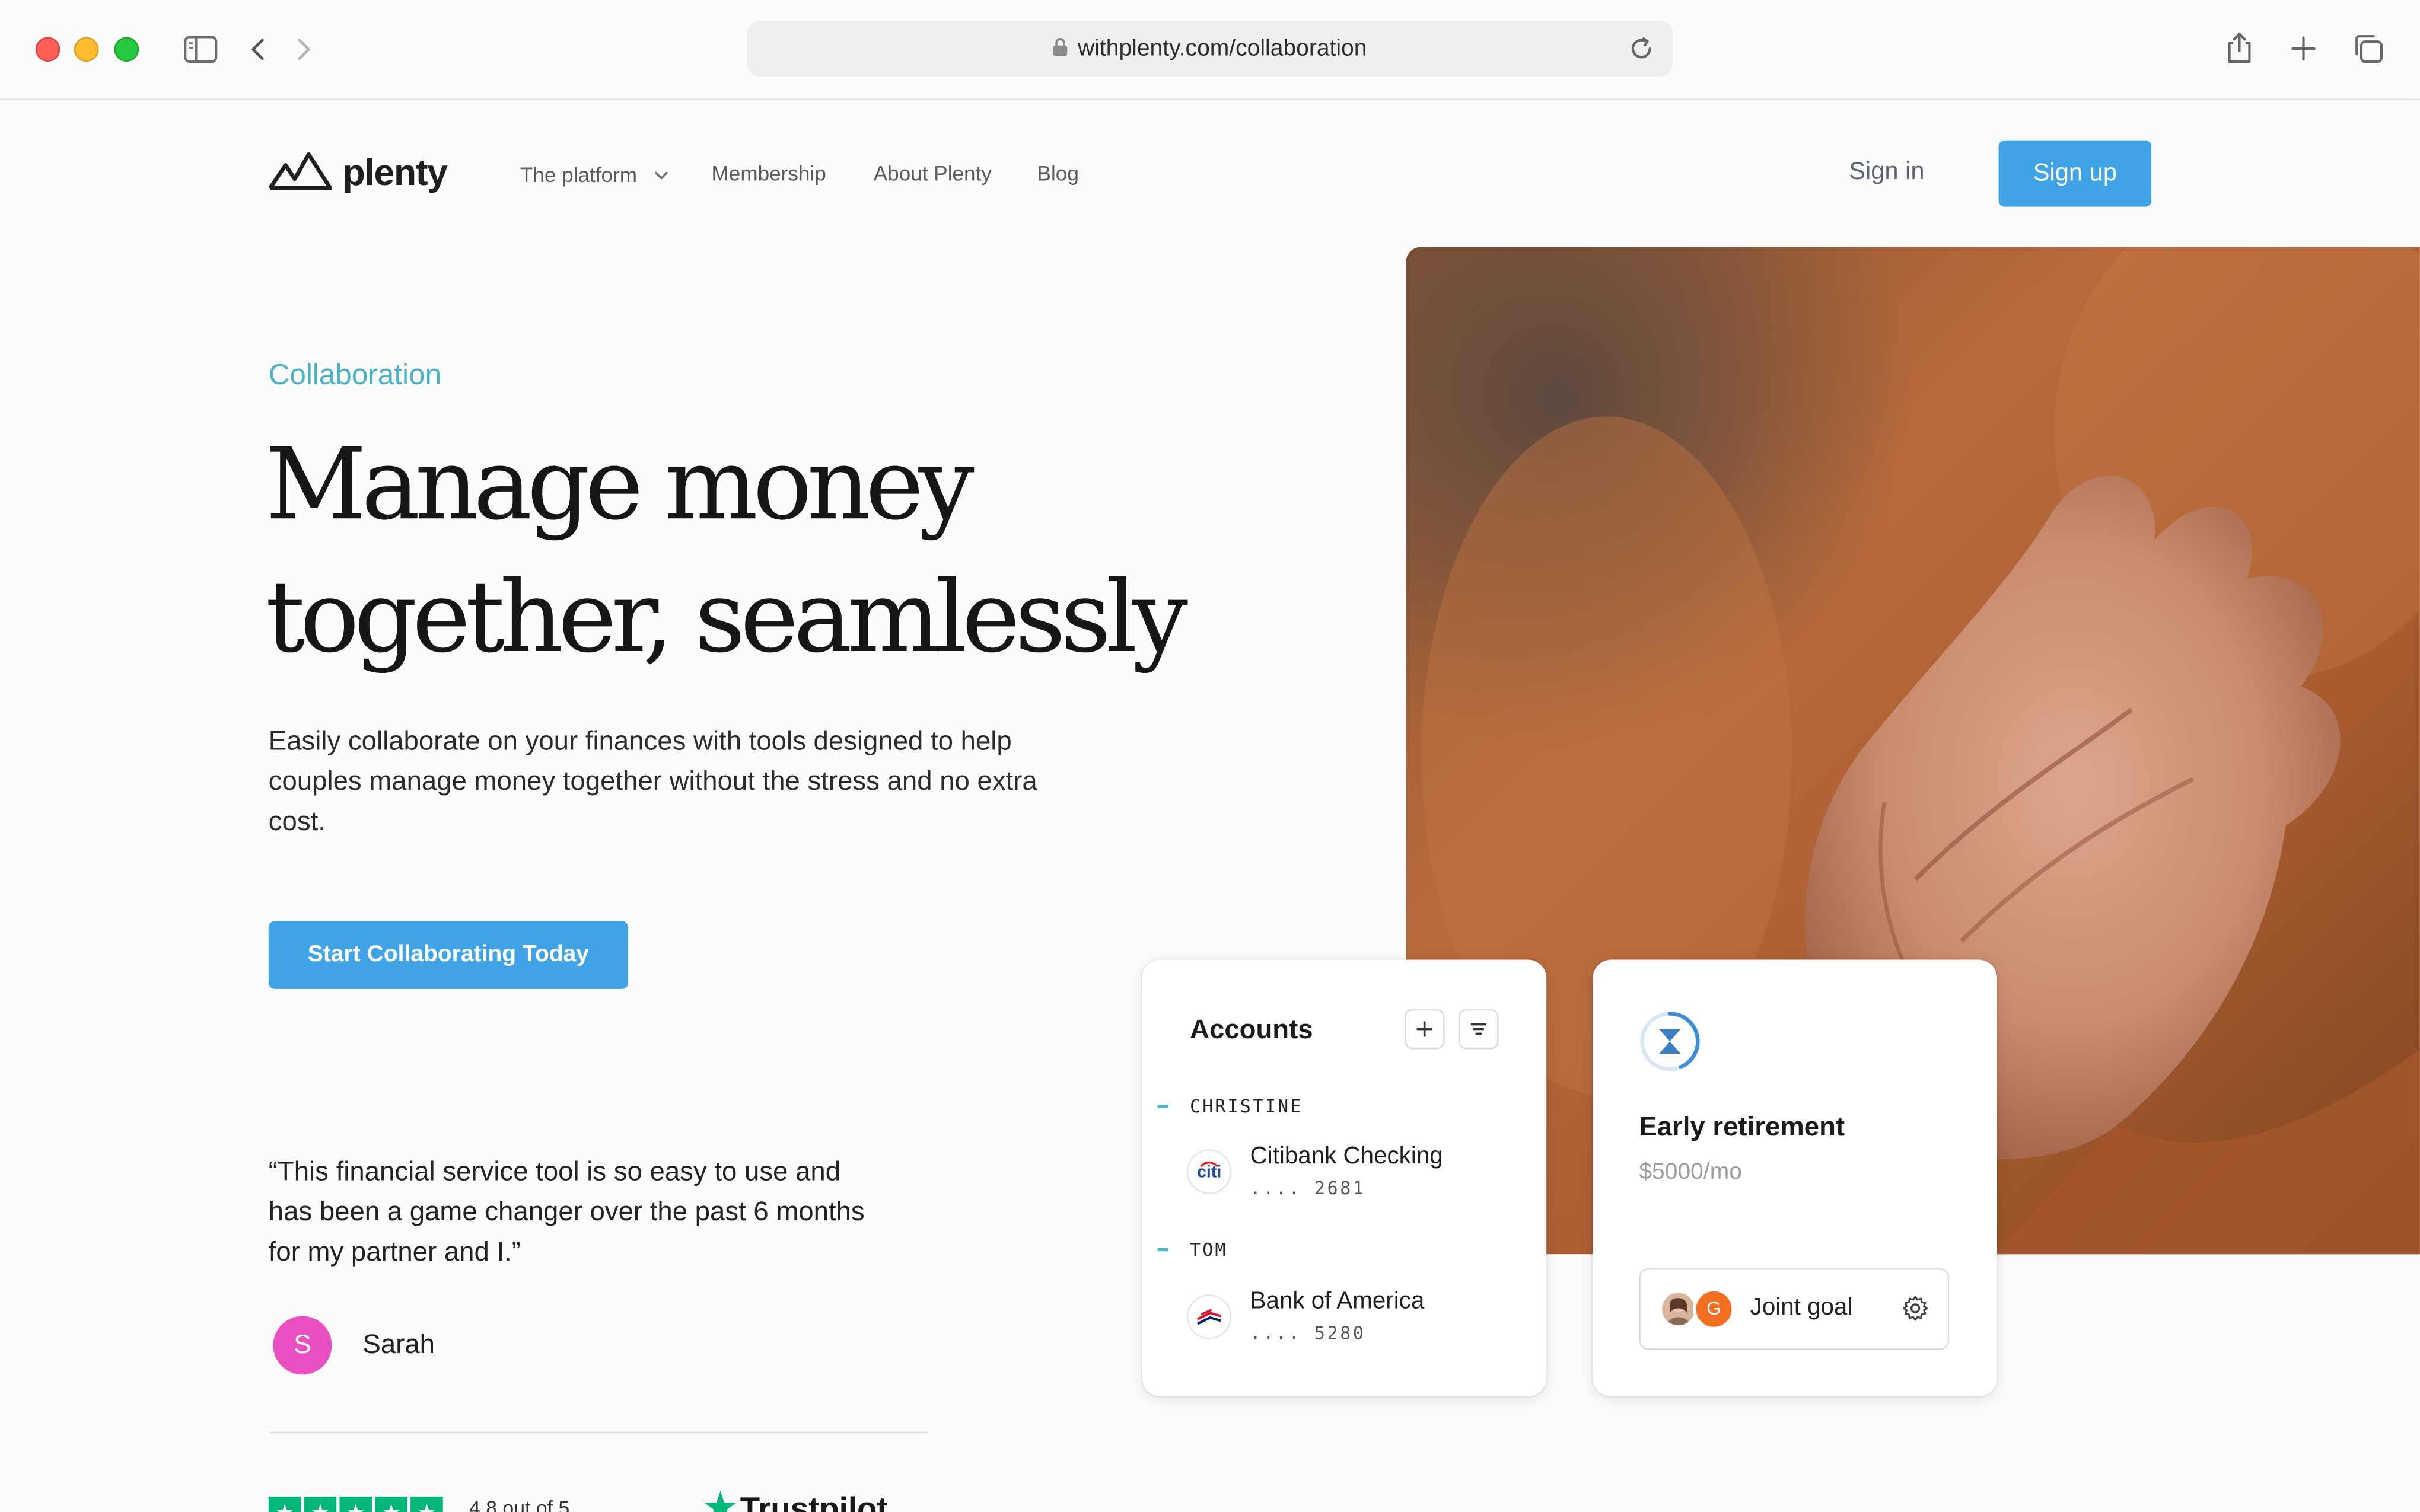 Image resolution: width=2420 pixels, height=1512 pixels. I want to click on plenty-logo: plenty, so click(358, 172).